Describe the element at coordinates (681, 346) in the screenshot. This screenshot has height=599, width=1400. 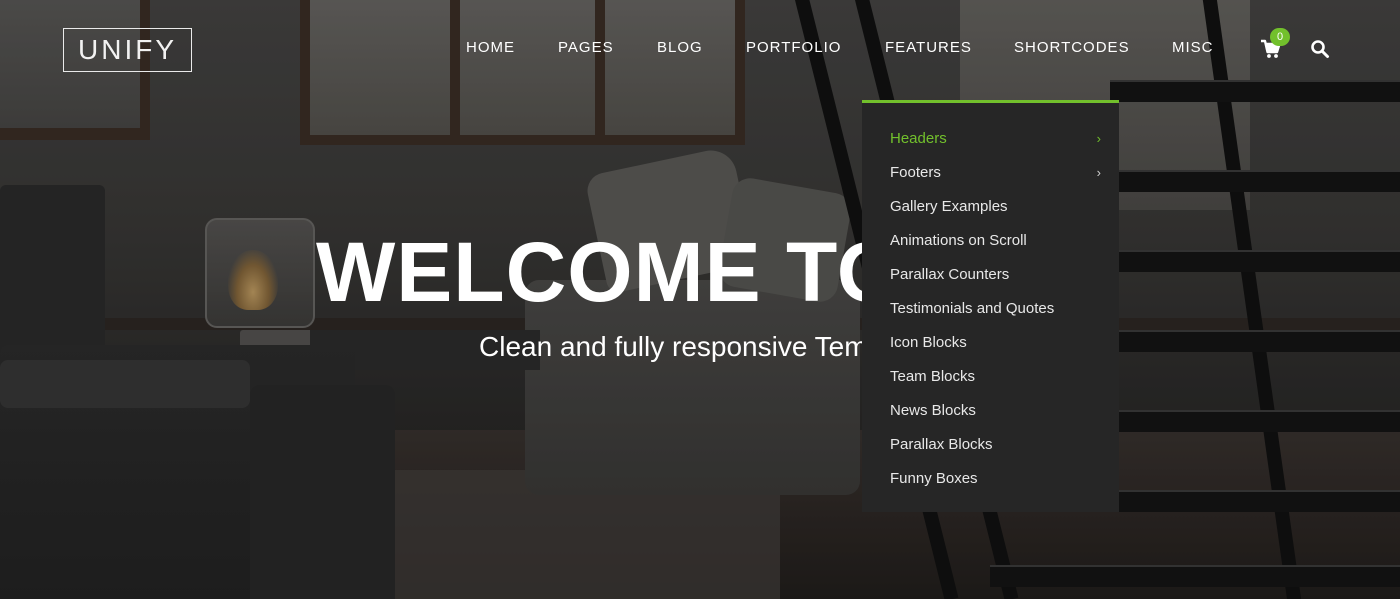
I see `hero-subtitle: Clean and fully responsive Temp` at that location.